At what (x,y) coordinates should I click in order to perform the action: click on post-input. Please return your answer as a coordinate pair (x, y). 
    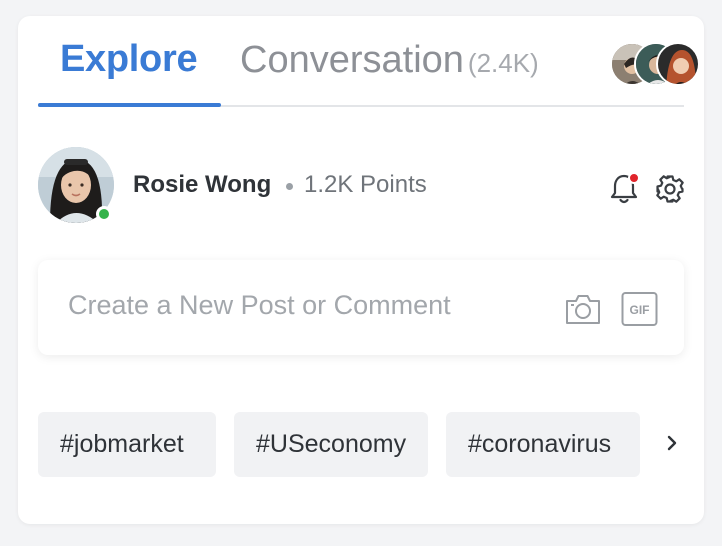
    Looking at the image, I should click on (288, 305).